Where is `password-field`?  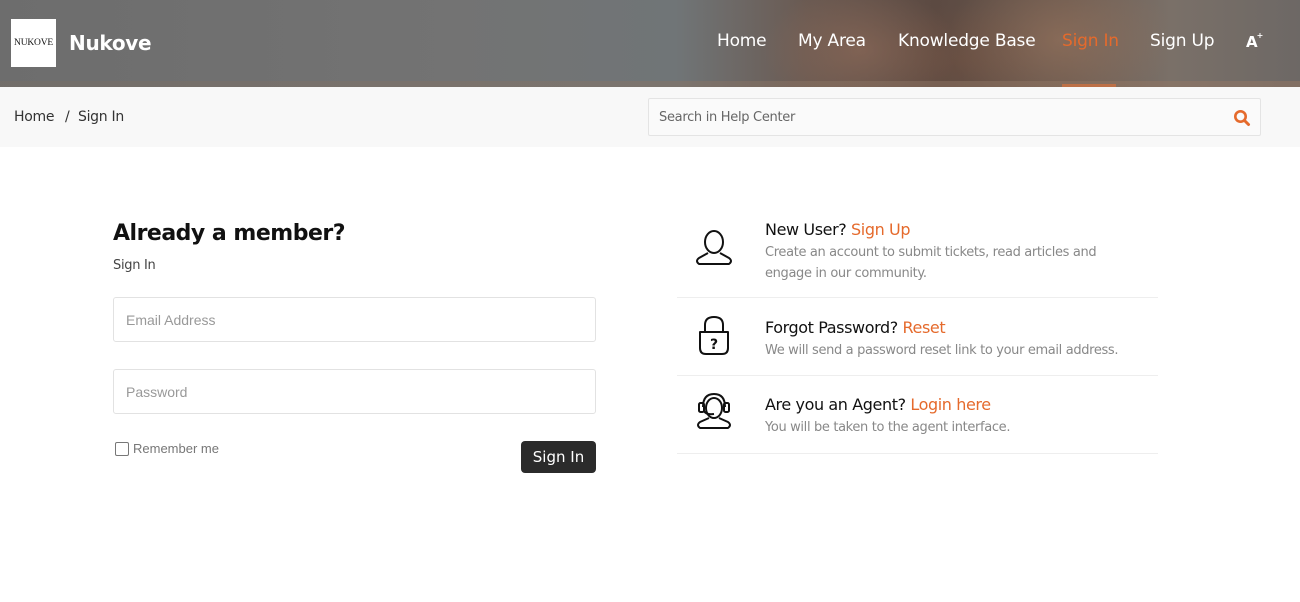
password-field is located at coordinates (354, 391).